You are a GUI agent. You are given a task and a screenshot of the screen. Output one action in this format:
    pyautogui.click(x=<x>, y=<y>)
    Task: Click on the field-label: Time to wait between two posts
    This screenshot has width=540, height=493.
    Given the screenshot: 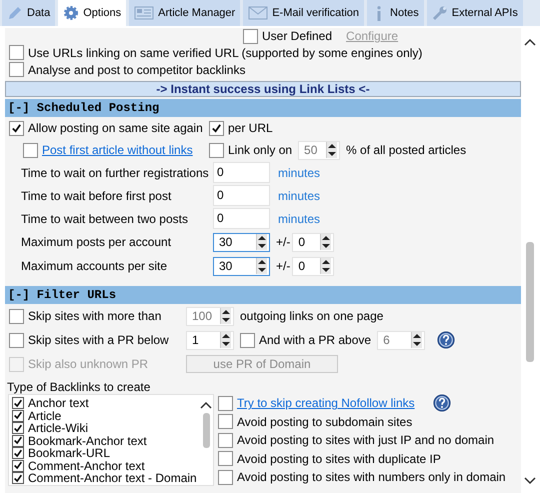 What is the action you would take?
    pyautogui.click(x=104, y=219)
    